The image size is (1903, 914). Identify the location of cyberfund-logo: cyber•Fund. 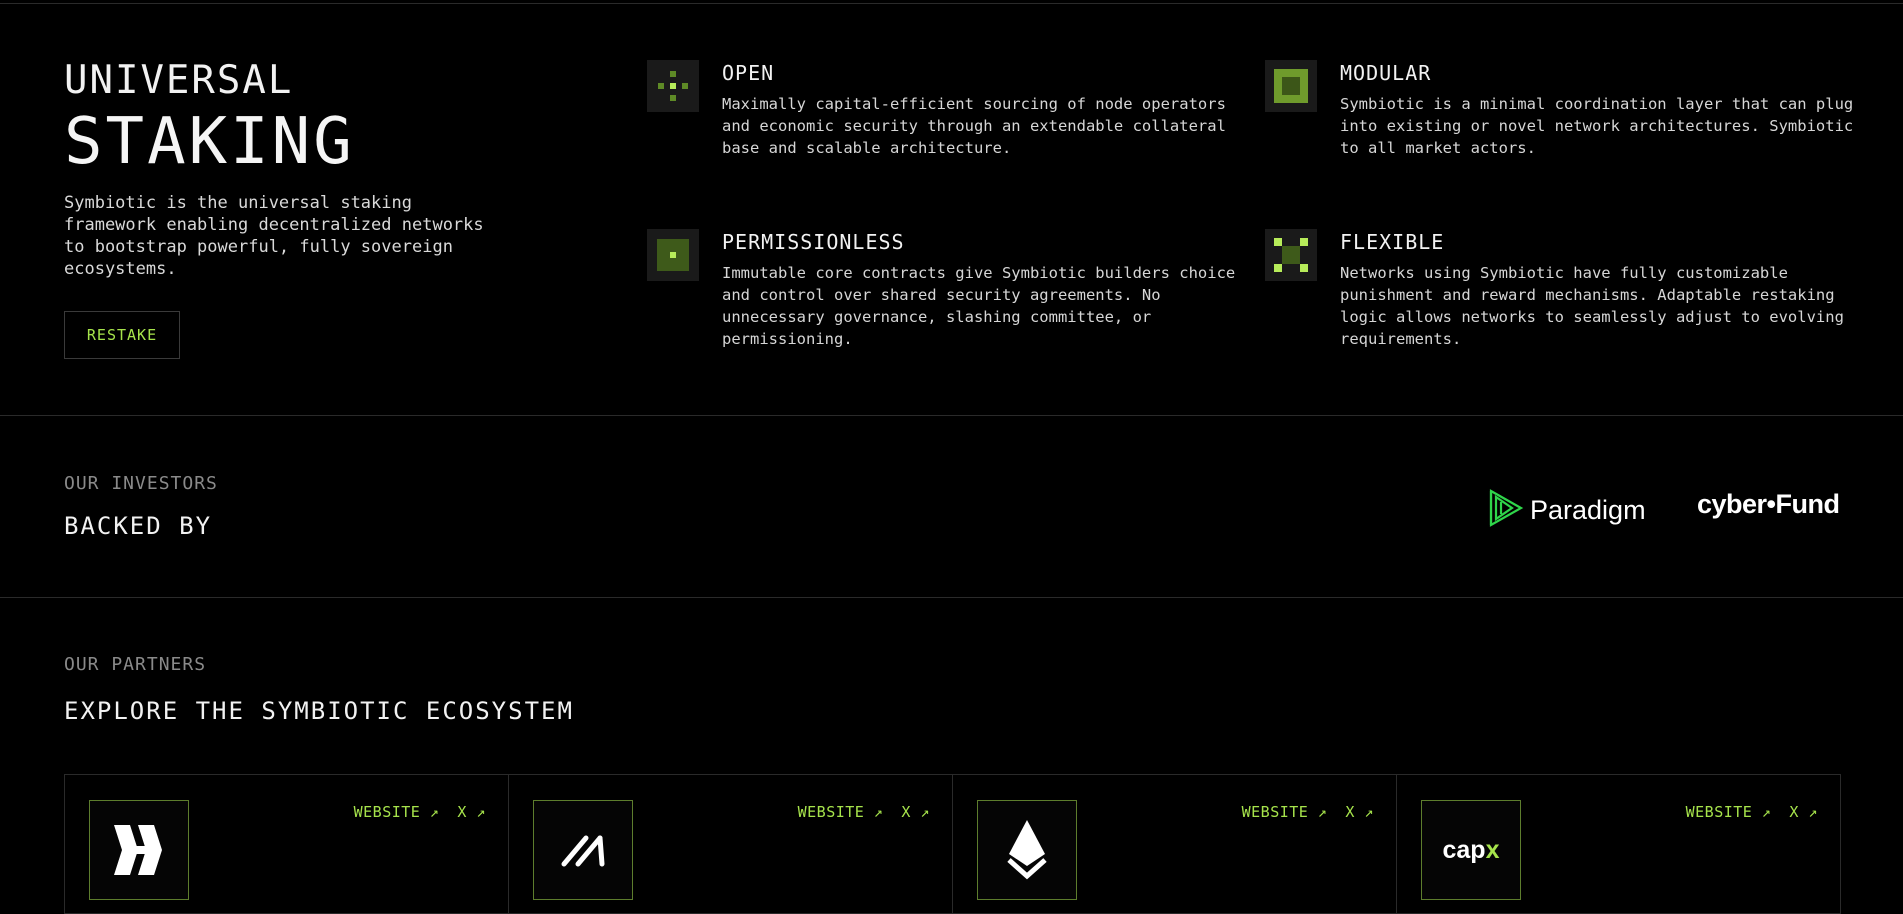
(1768, 504).